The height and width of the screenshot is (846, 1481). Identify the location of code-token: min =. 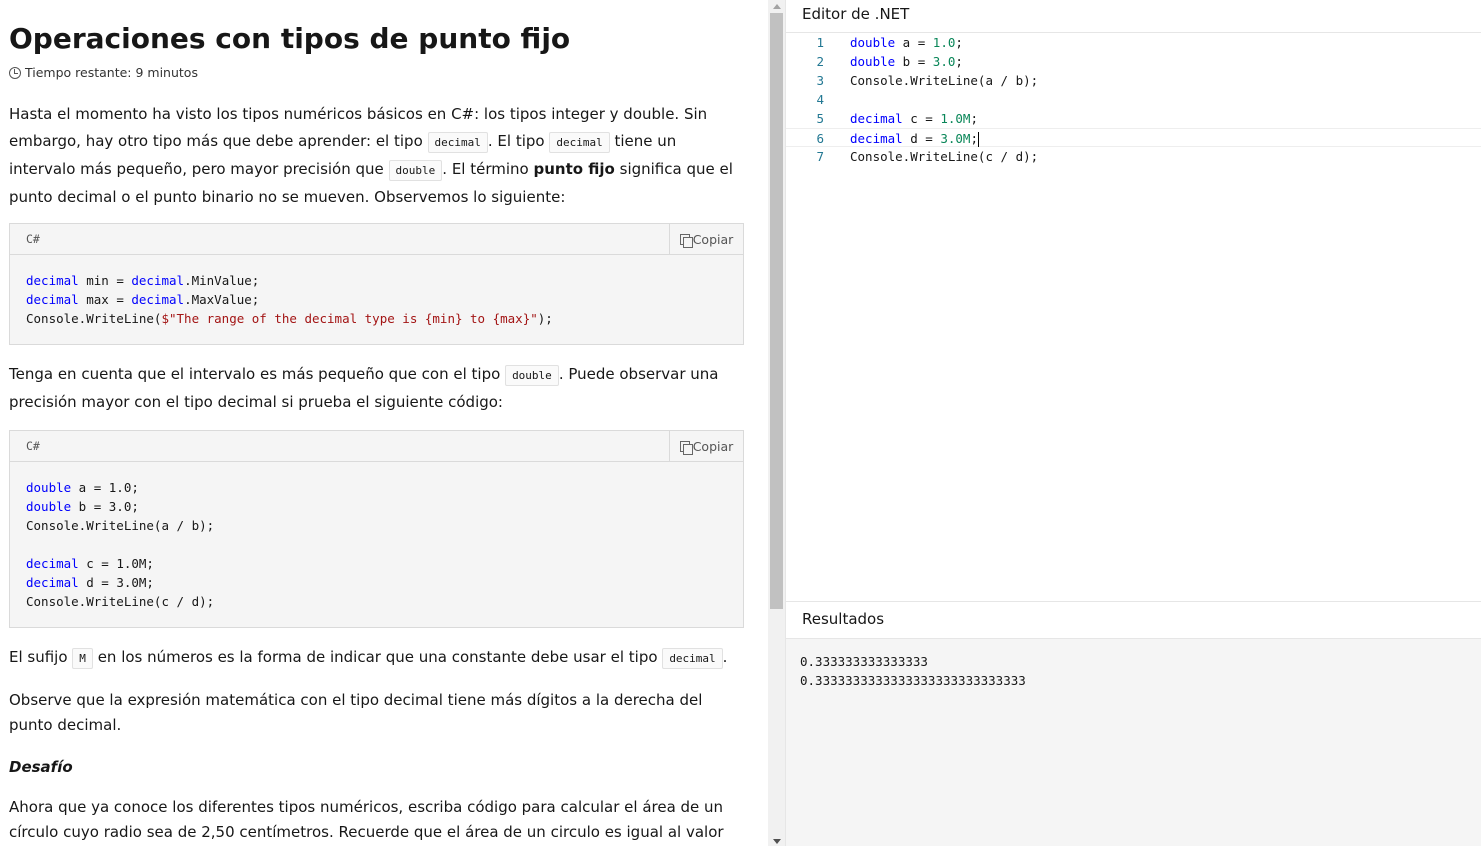
(105, 280).